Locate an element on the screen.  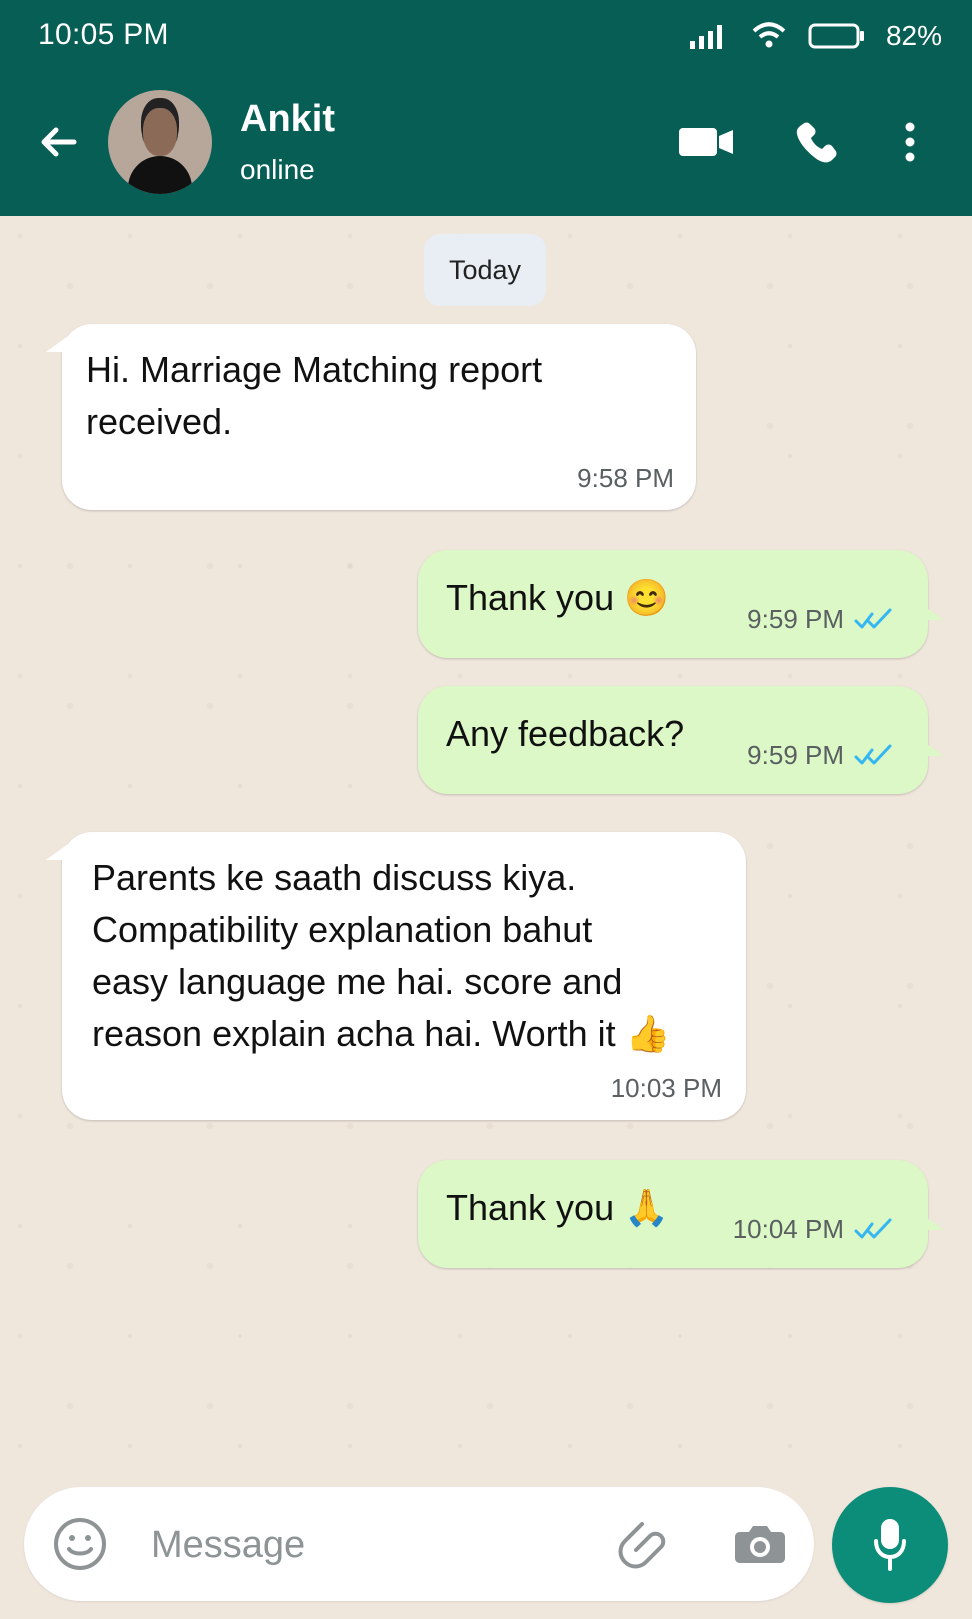
message-bubble-outgoing: Thank you 🙏 10:04 PM is located at coordinates (681, 1214).